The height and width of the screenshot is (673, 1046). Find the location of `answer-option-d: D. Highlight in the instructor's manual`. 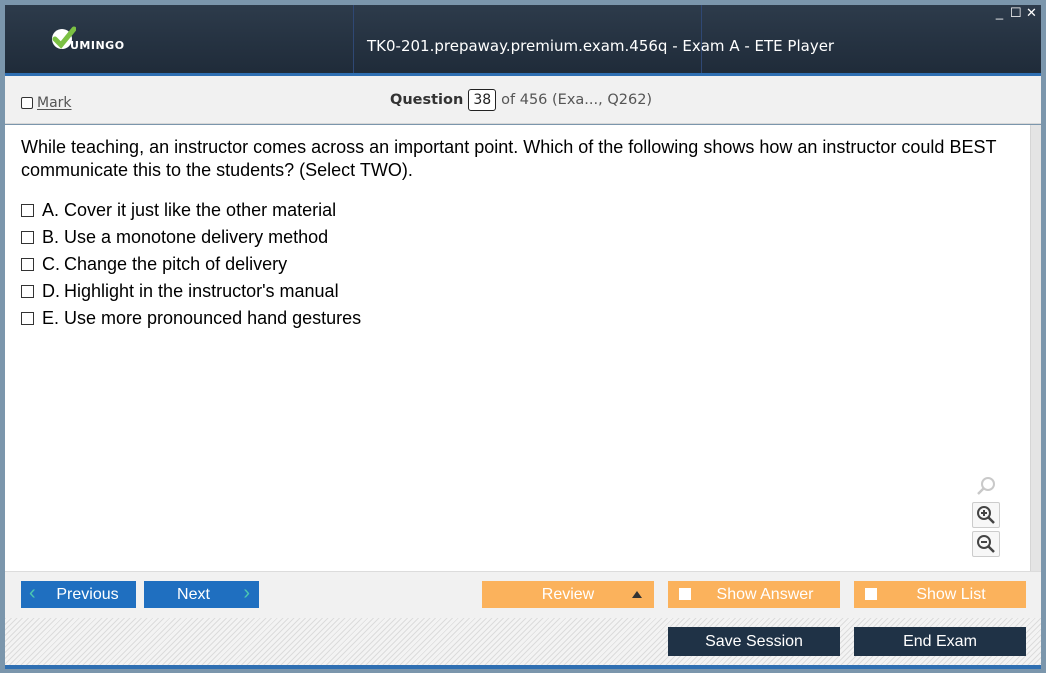

answer-option-d: D. Highlight in the instructor's manual is located at coordinates (191, 291).